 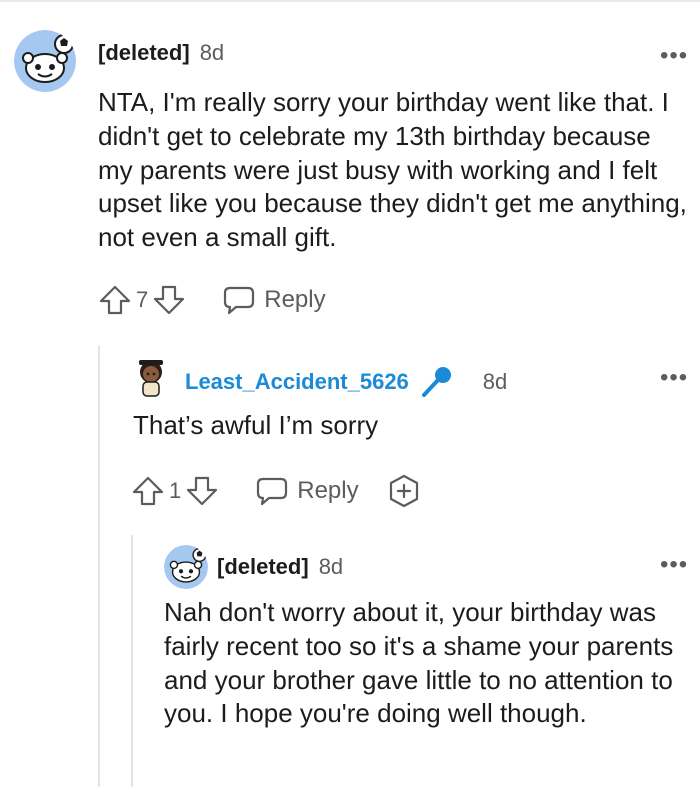 I want to click on comment-actions: 1 Reply, so click(x=276, y=491).